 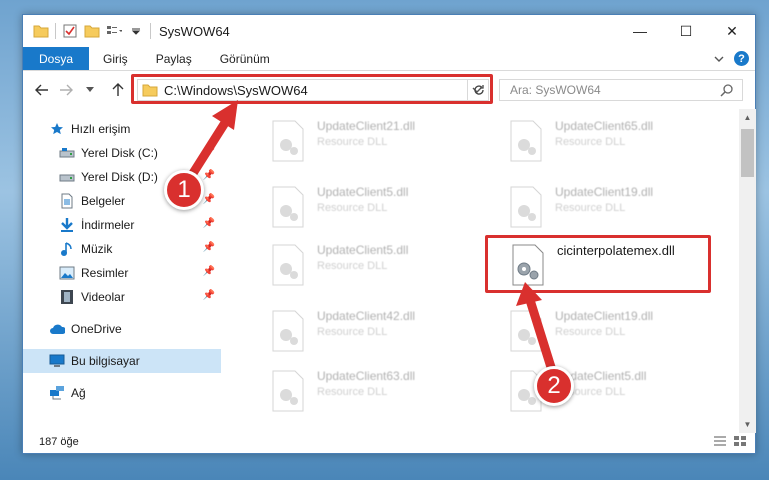 I want to click on step-callout-1: 1, so click(x=184, y=190).